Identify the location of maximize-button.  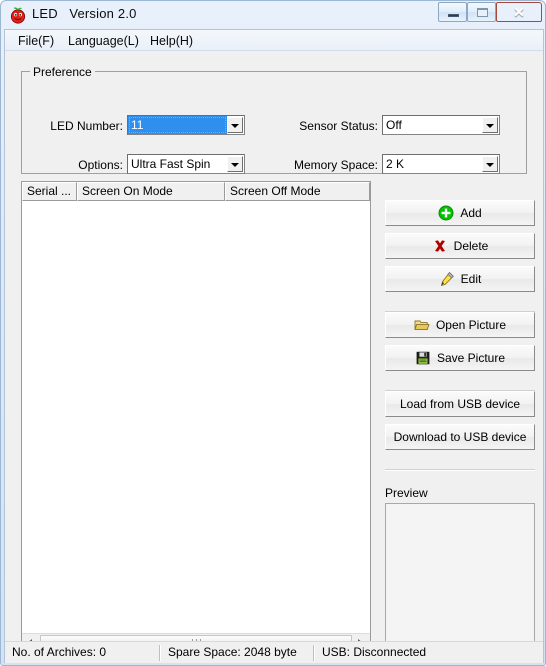
(481, 12).